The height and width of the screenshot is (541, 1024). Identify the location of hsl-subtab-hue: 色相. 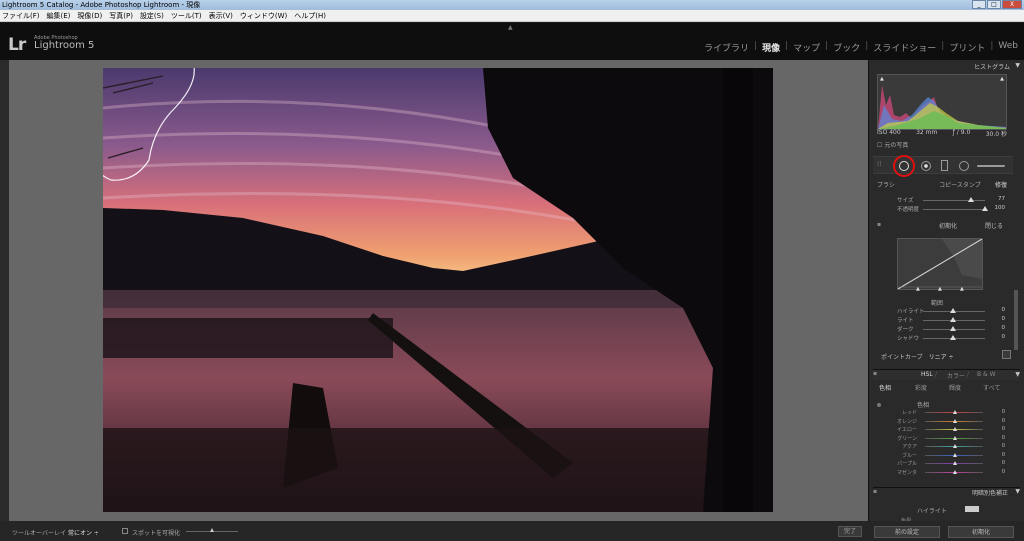
(885, 387).